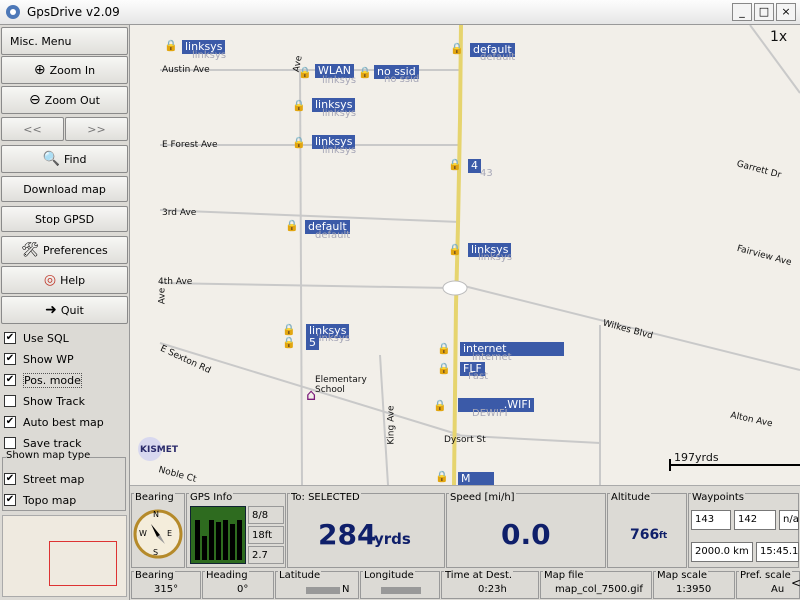  I want to click on zoom-out-button: ⊖ Zoom Out, so click(64, 100).